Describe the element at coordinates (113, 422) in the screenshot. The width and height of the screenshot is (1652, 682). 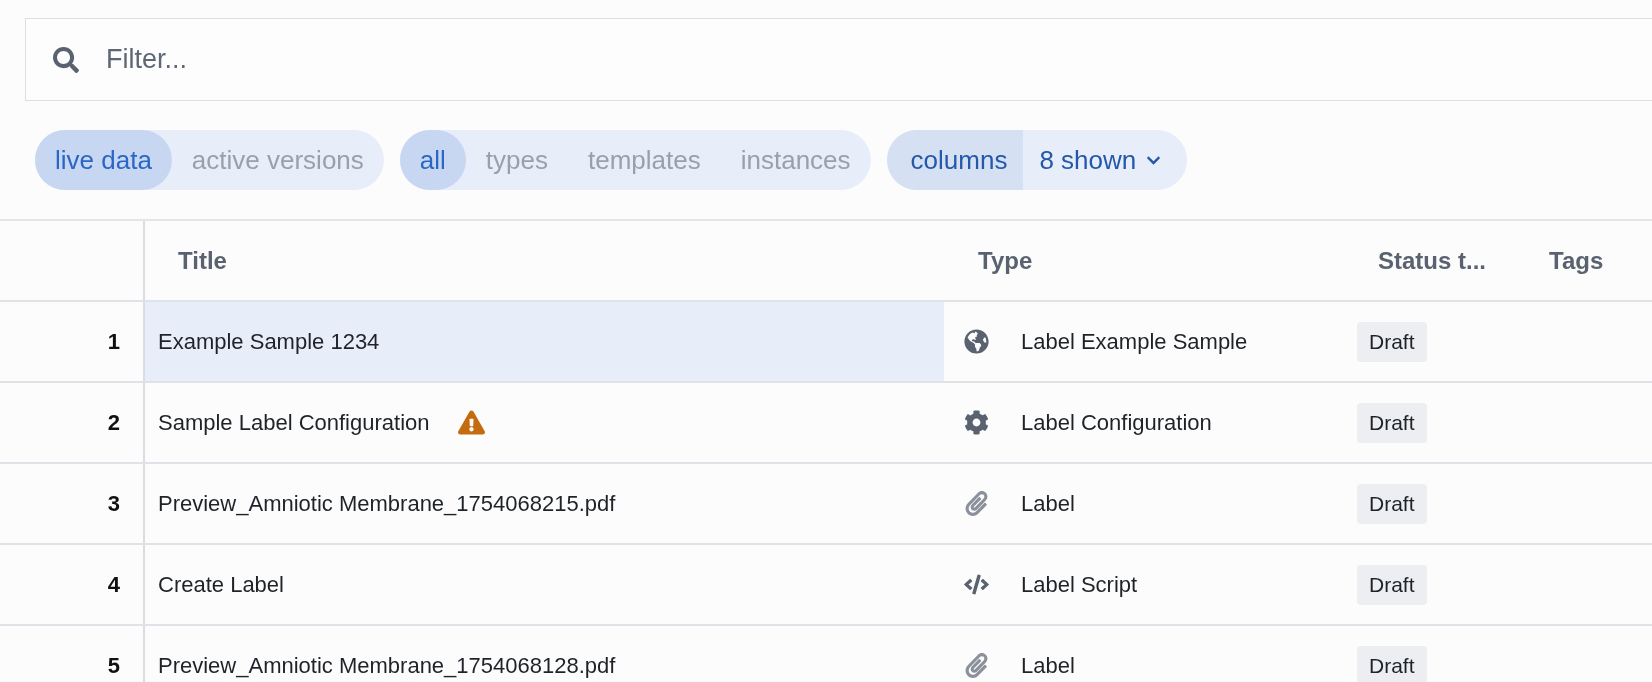
I see `row-number: 2` at that location.